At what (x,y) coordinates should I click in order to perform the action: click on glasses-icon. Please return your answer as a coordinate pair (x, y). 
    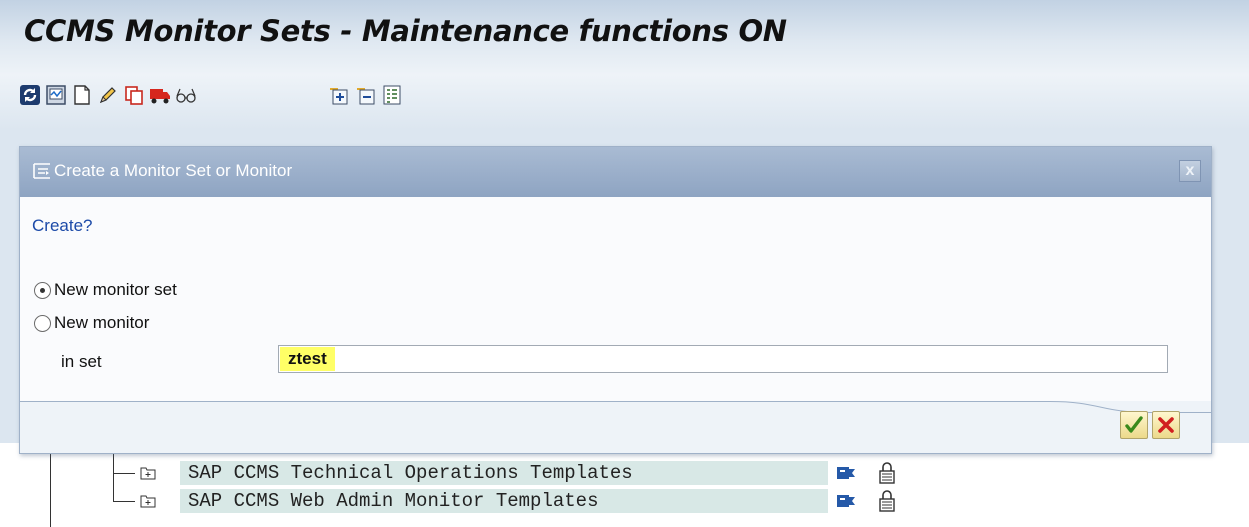
    Looking at the image, I should click on (186, 95).